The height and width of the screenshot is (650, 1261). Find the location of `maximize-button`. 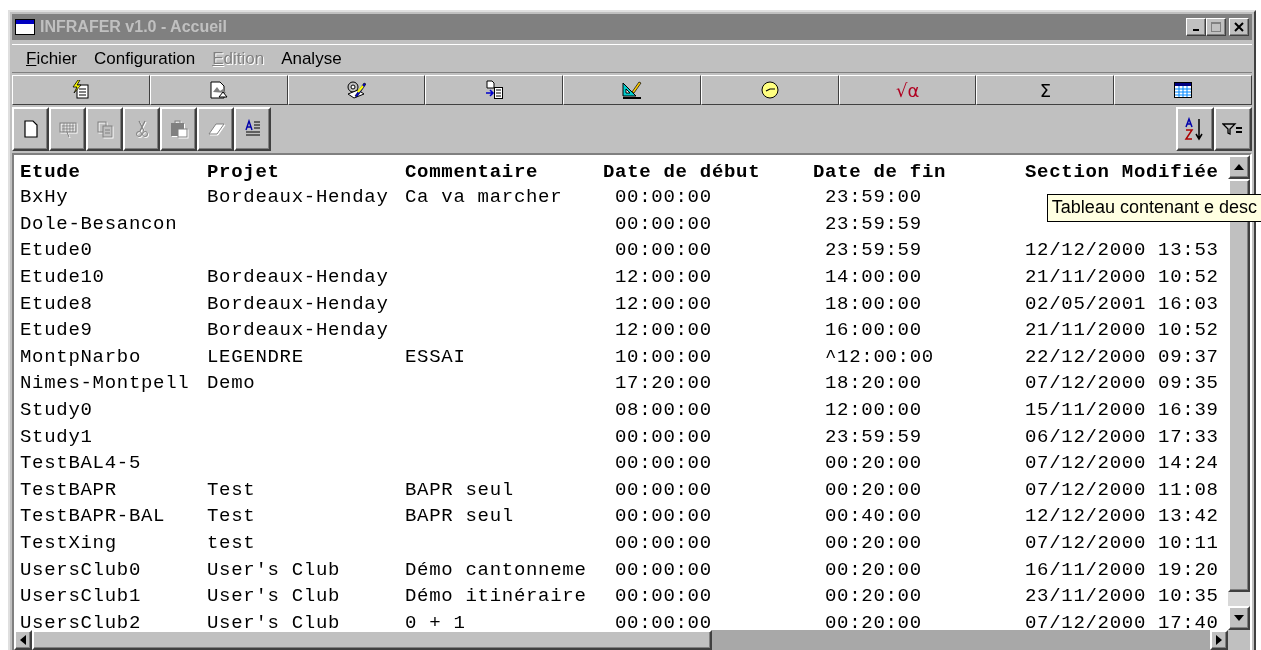

maximize-button is located at coordinates (1216, 27).